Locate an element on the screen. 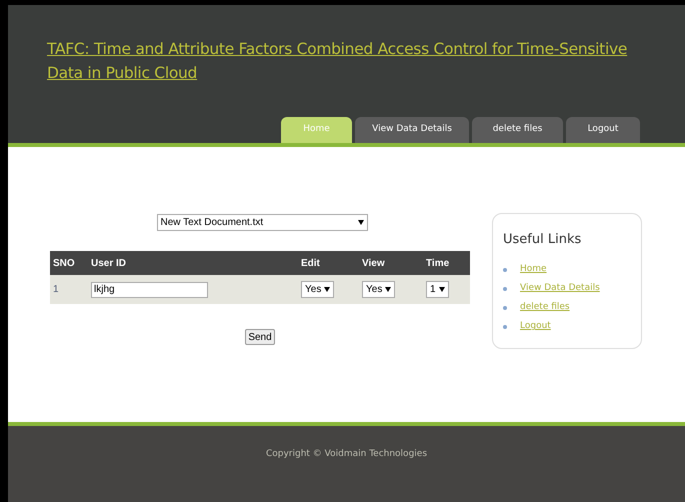  send-button: Send is located at coordinates (260, 337).